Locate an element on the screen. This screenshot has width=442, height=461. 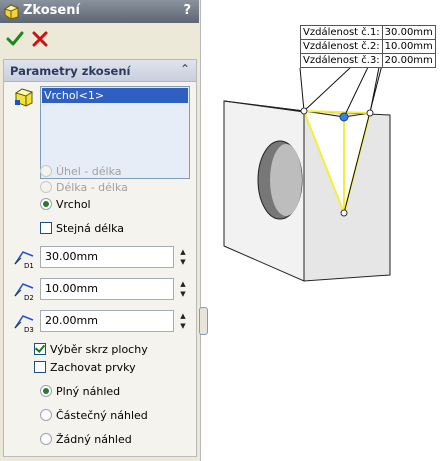
hole-inner is located at coordinates (286, 180).